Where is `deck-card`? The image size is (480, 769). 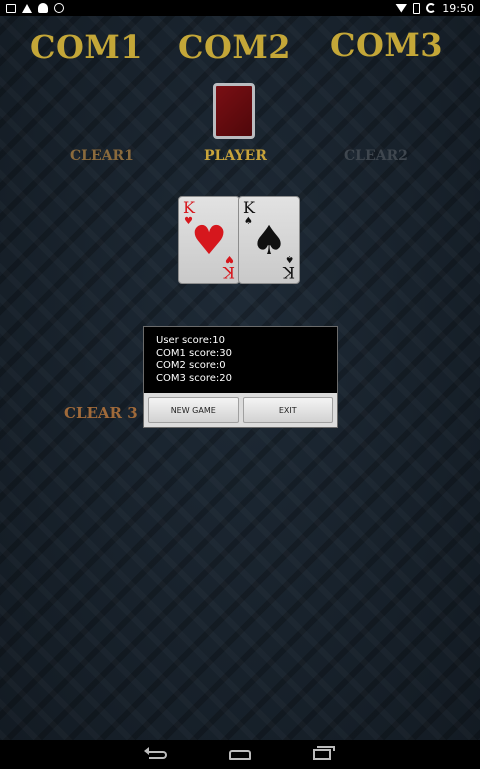
deck-card is located at coordinates (234, 111).